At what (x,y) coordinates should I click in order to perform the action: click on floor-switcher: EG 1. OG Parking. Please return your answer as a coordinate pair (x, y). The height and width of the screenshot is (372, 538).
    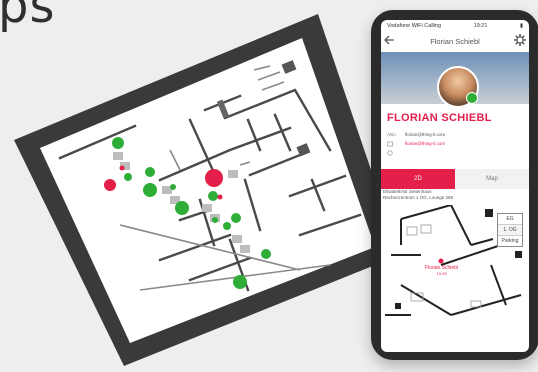
    Looking at the image, I should click on (510, 230).